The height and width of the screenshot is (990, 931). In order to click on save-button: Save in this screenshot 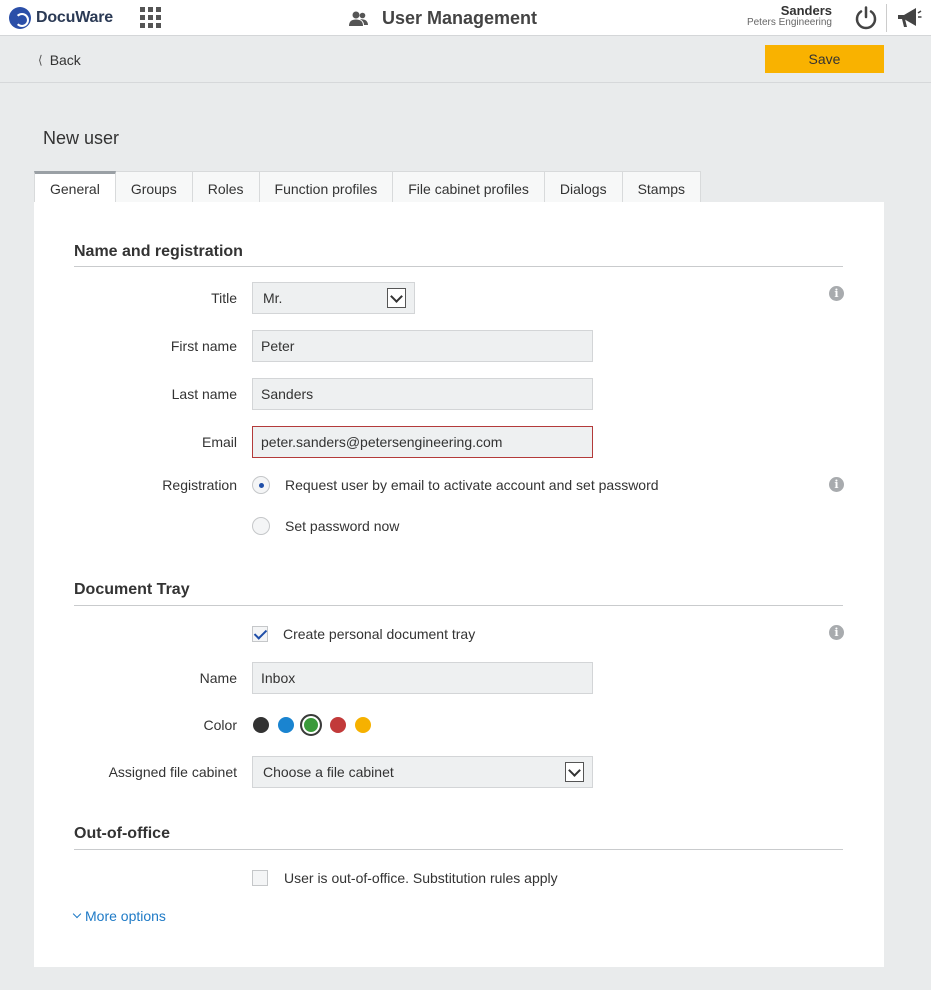, I will do `click(824, 59)`.